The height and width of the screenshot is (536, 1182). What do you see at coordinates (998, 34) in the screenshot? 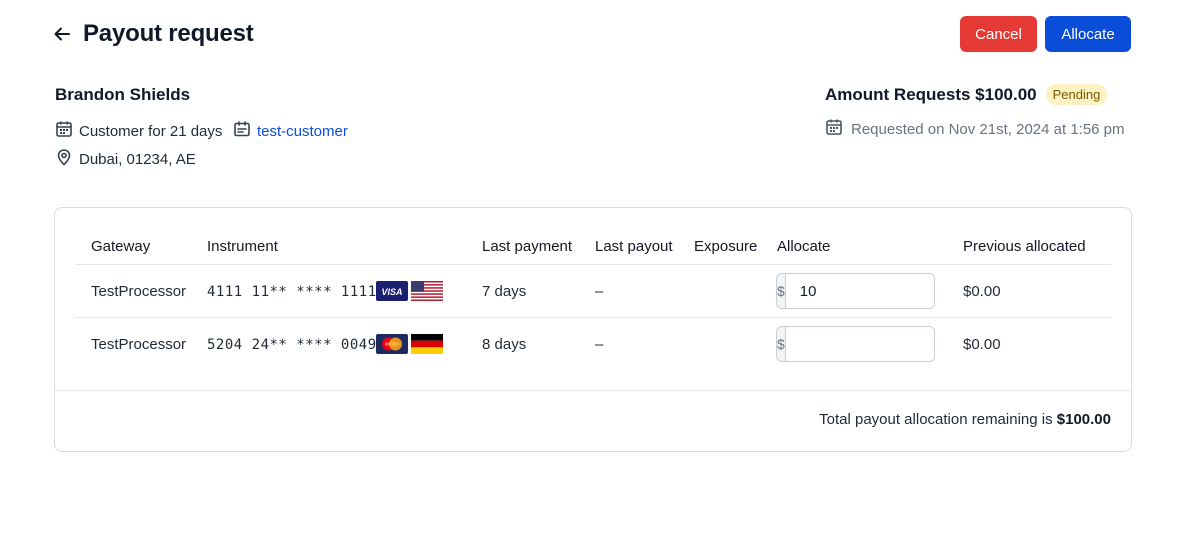
I see `cancel-button: Cancel` at bounding box center [998, 34].